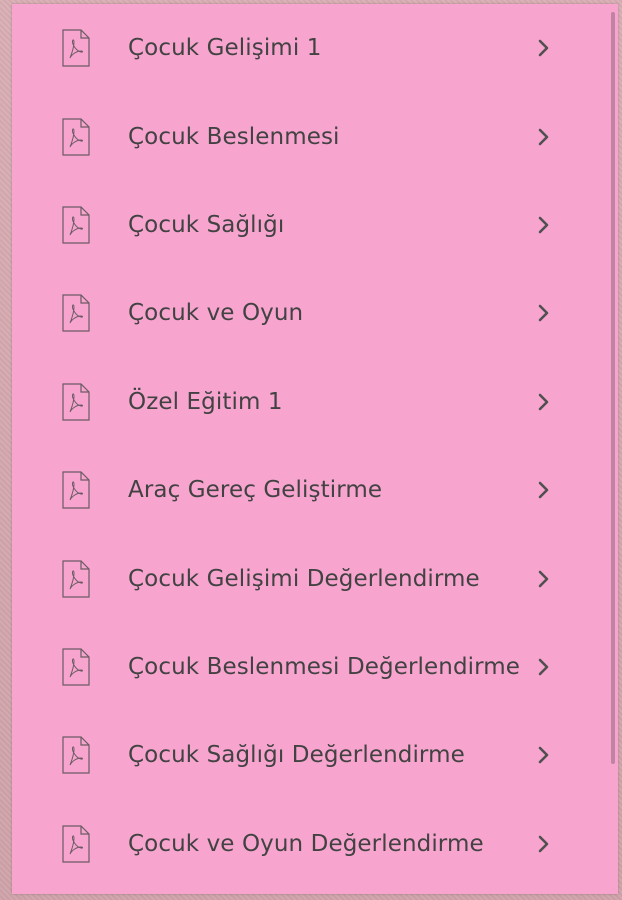  I want to click on list-item: Çocuk Beslenmesi, so click(315, 136).